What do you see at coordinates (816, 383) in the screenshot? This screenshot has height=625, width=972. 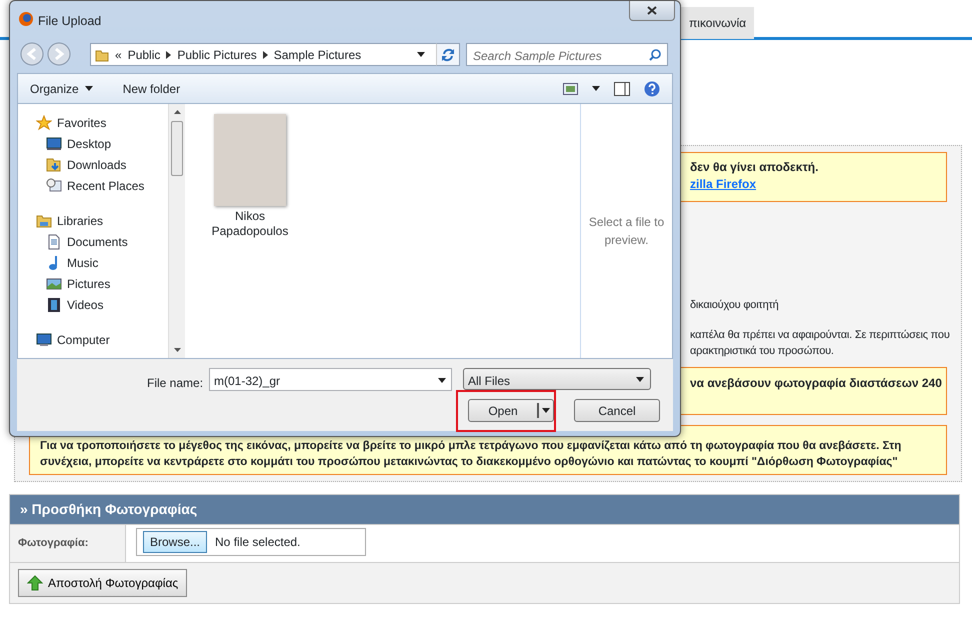 I see `notice-text: να ανεβάσουν φωτογραφία διαστάσεων 240` at bounding box center [816, 383].